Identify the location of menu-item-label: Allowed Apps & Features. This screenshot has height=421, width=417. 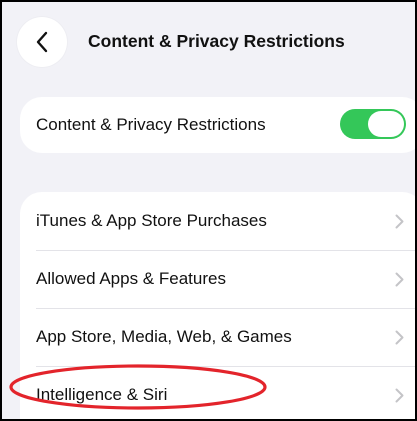
(131, 278).